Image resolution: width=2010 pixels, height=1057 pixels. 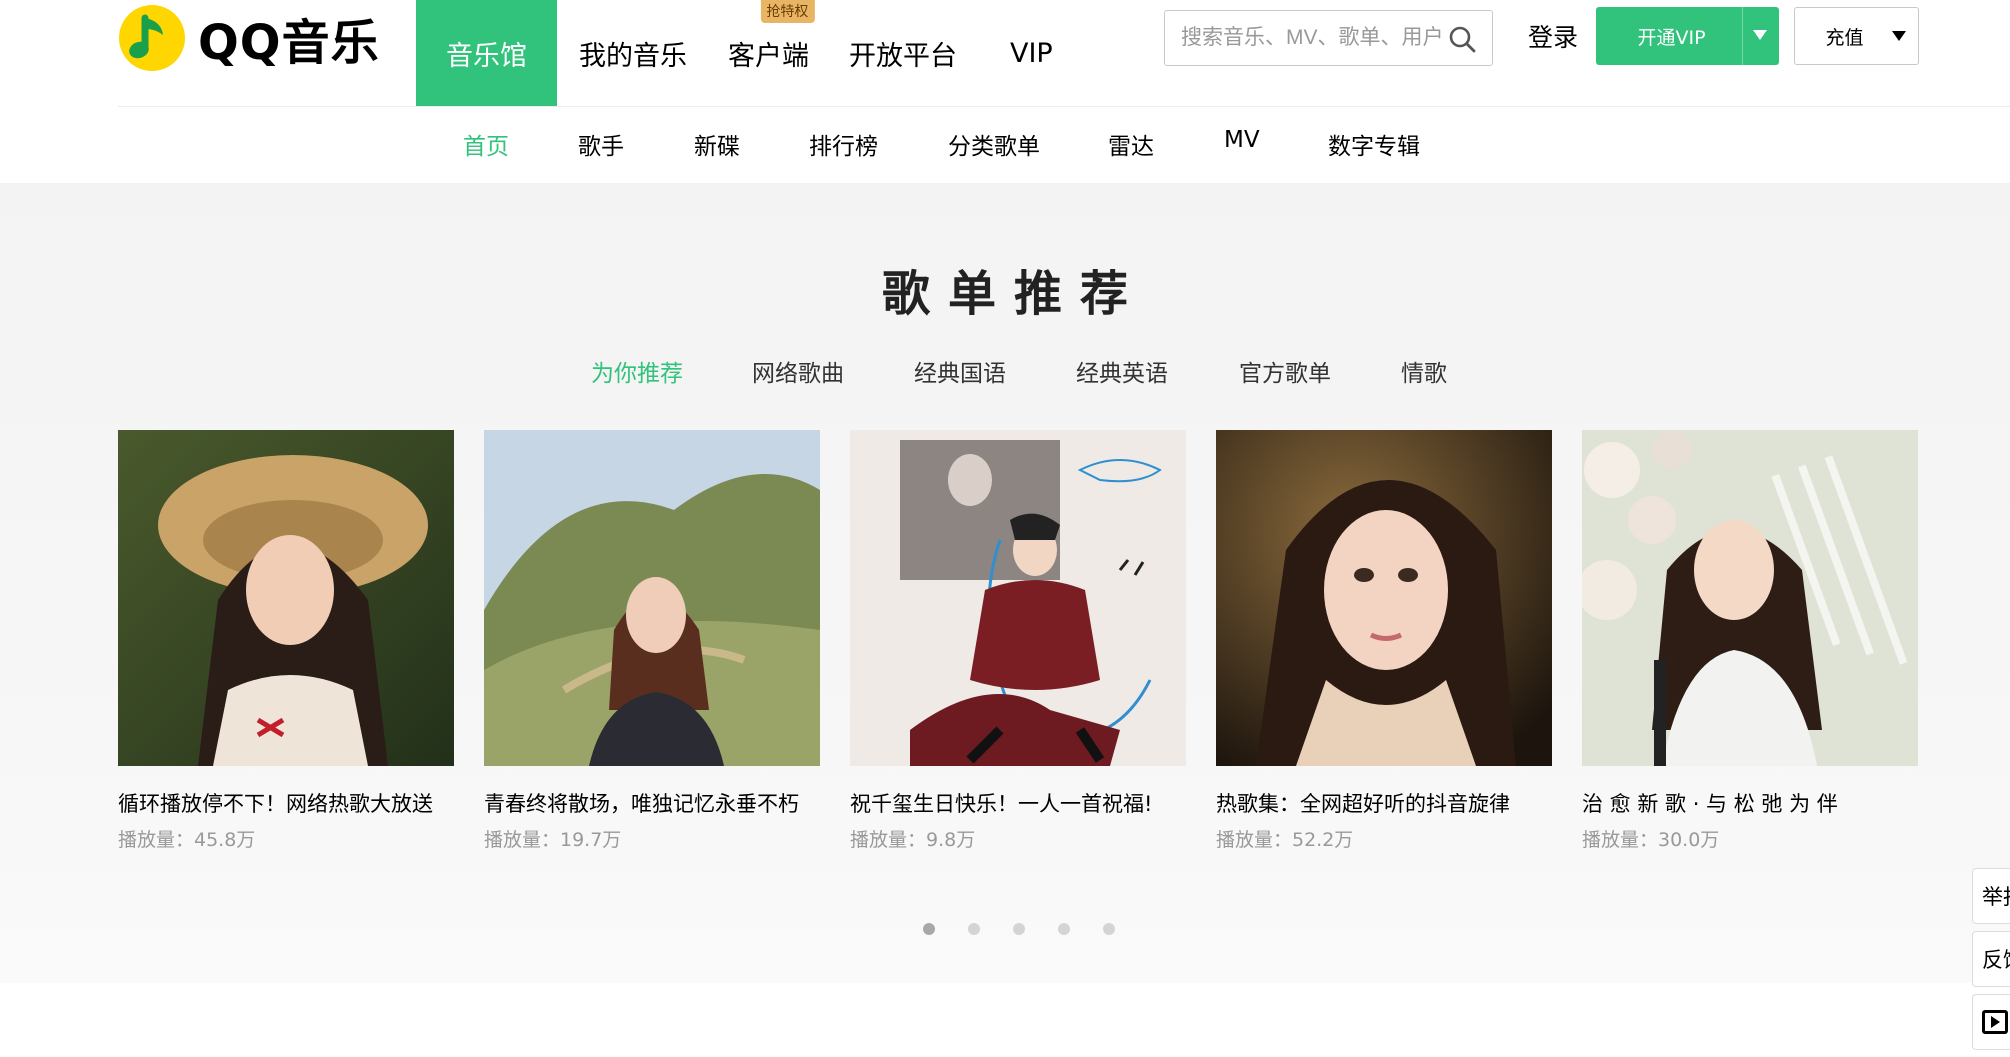 I want to click on cover-image-girl-flowers, so click(x=1750, y=598).